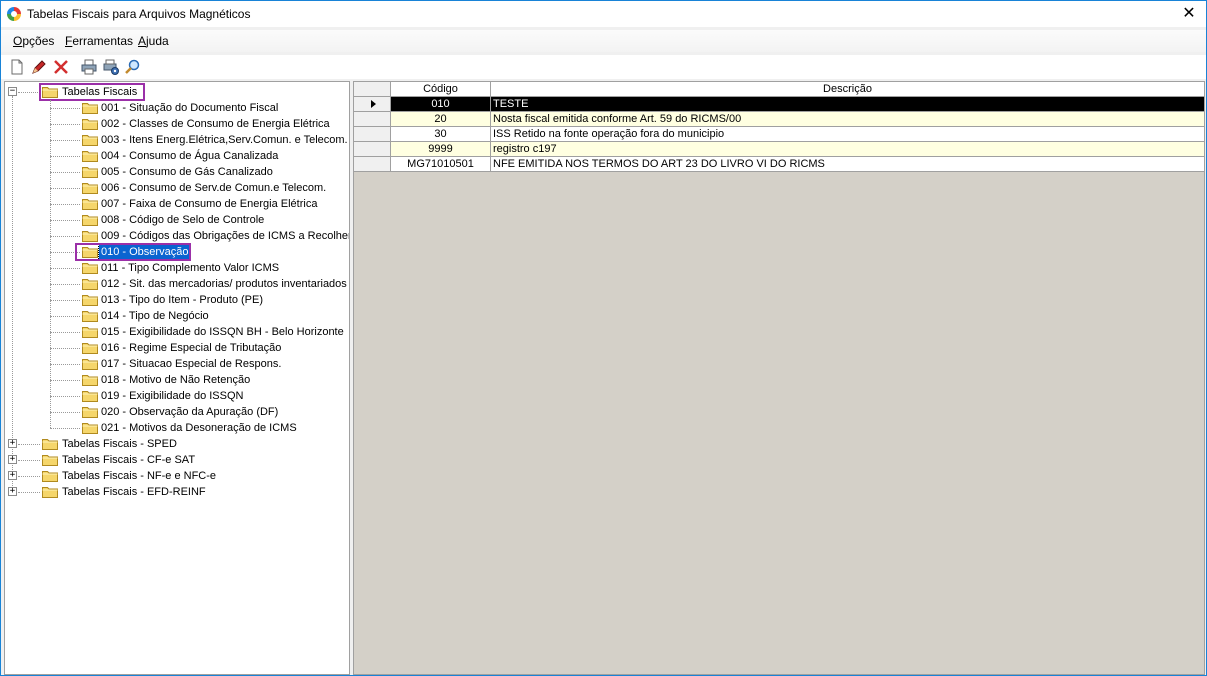 This screenshot has height=676, width=1207. I want to click on menu-ferramentas: Ferramentas, so click(99, 41).